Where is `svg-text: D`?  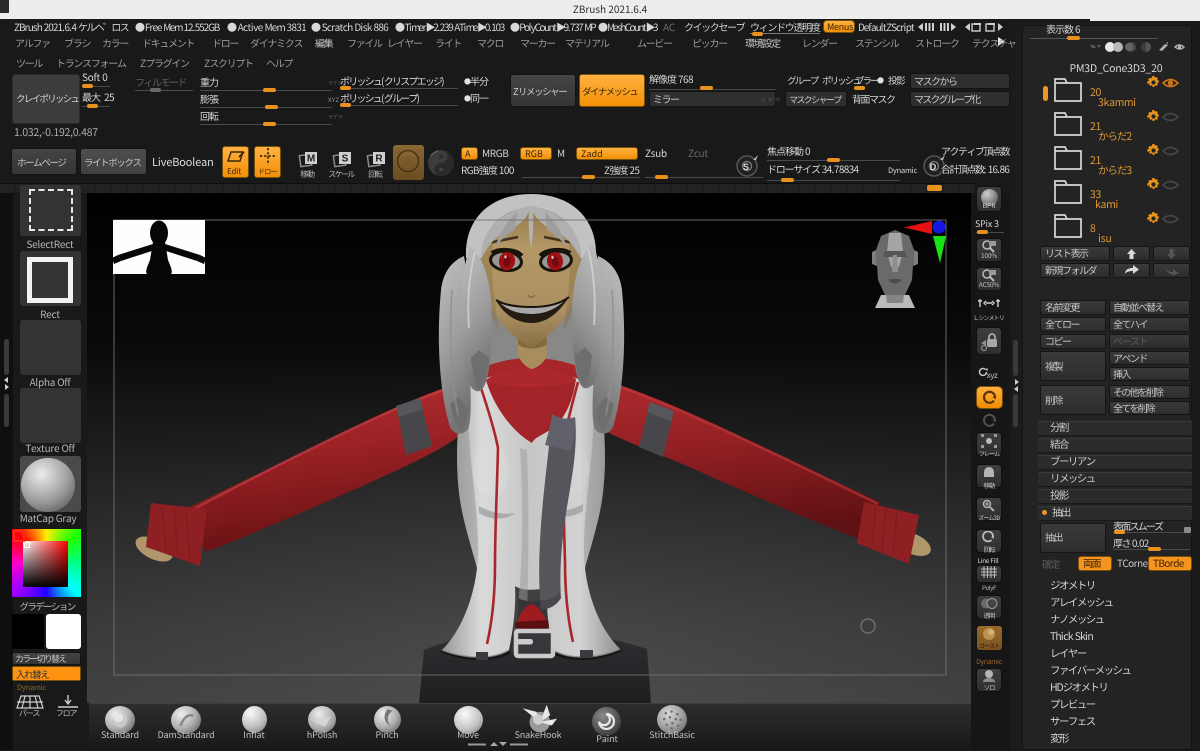 svg-text: D is located at coordinates (933, 167).